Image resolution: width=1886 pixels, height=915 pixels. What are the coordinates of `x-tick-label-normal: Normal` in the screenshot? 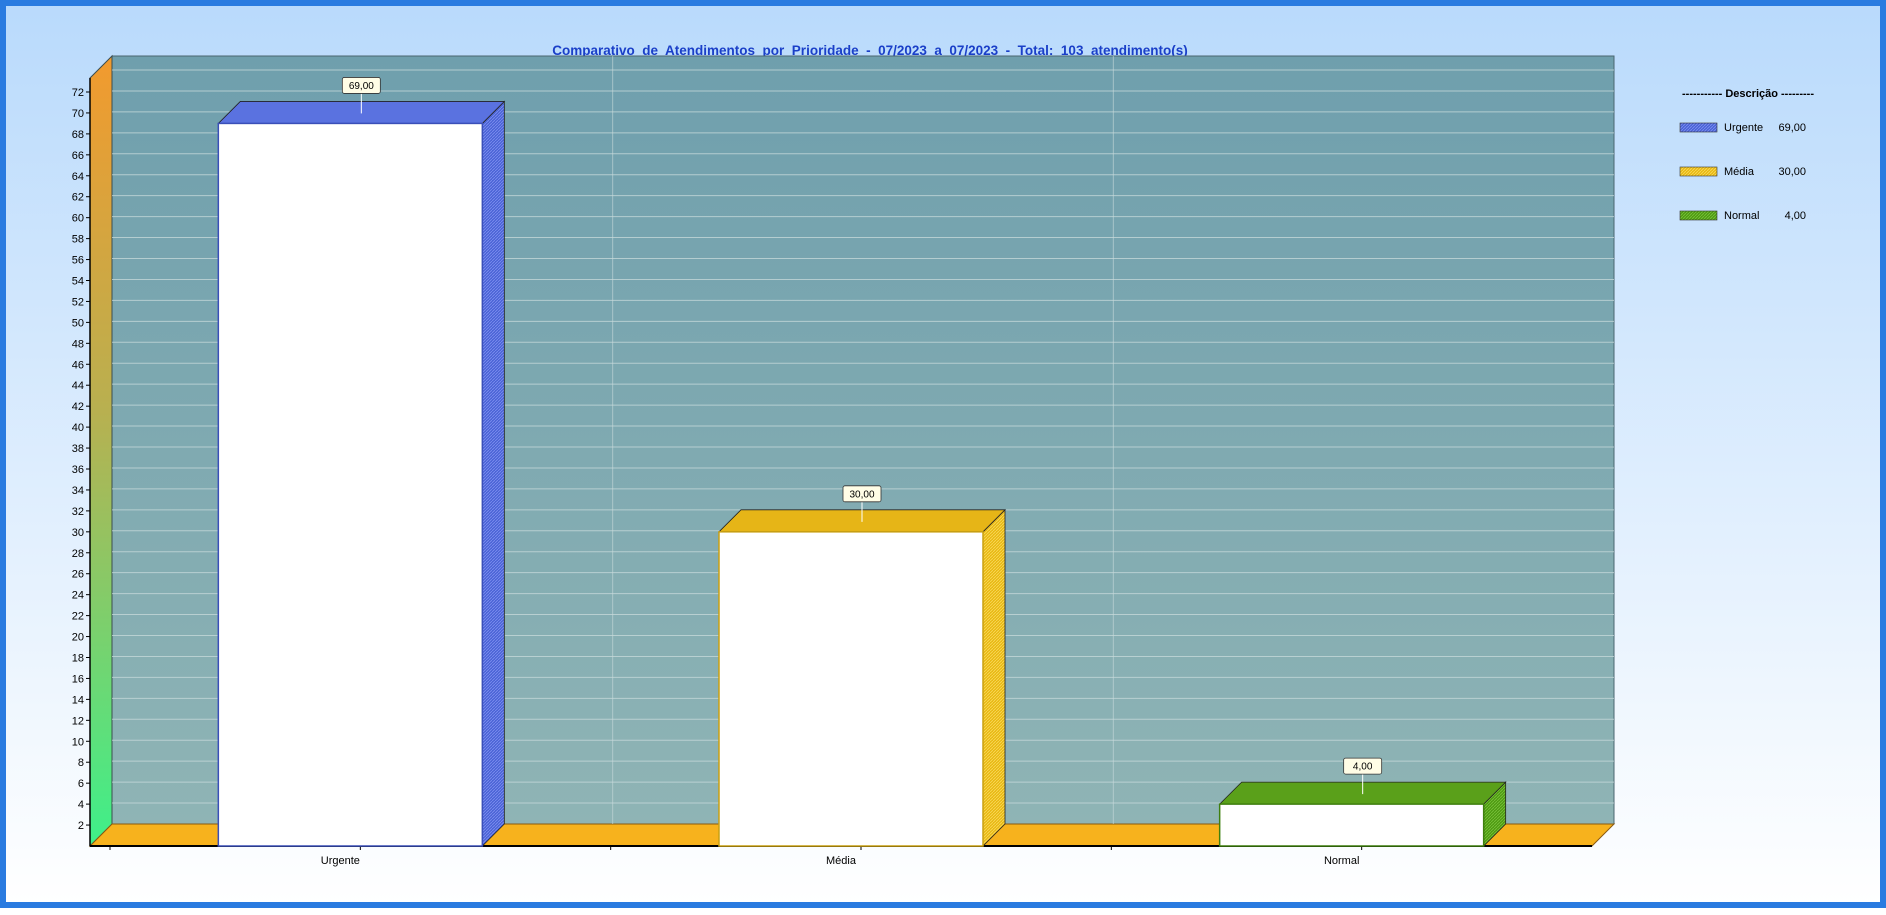 It's located at (1341, 861).